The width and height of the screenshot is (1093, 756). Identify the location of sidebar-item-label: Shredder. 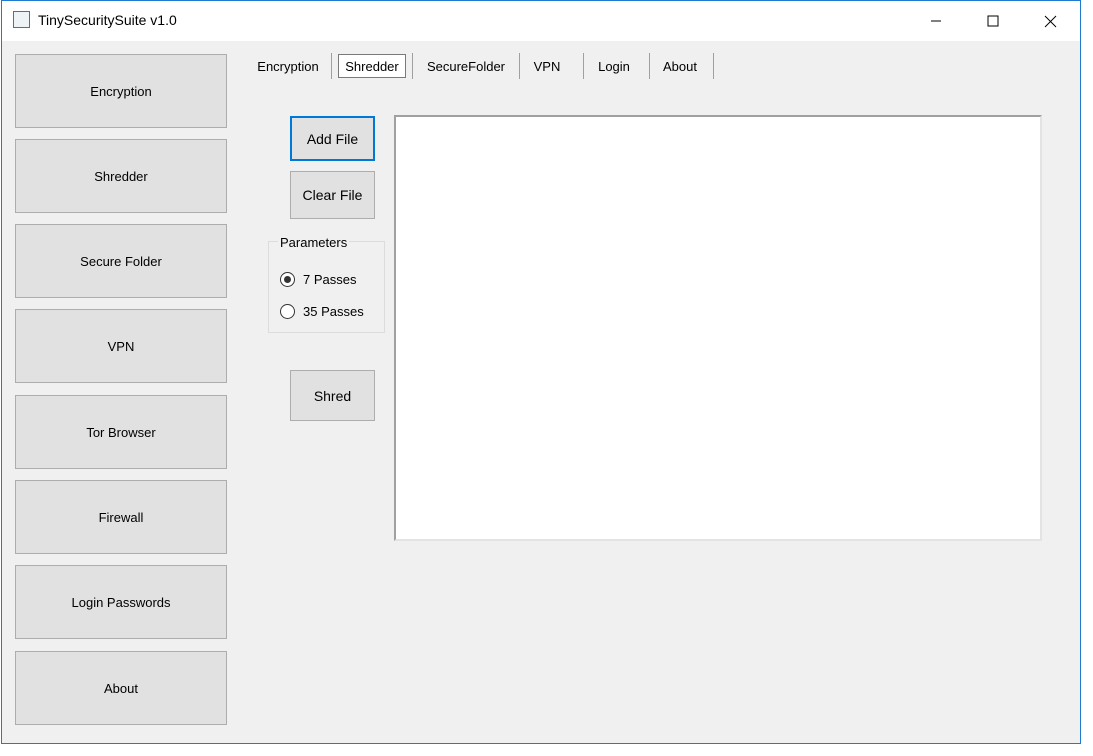
(121, 176).